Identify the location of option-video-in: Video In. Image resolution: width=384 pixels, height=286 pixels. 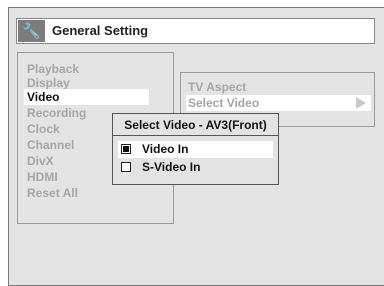
(195, 149).